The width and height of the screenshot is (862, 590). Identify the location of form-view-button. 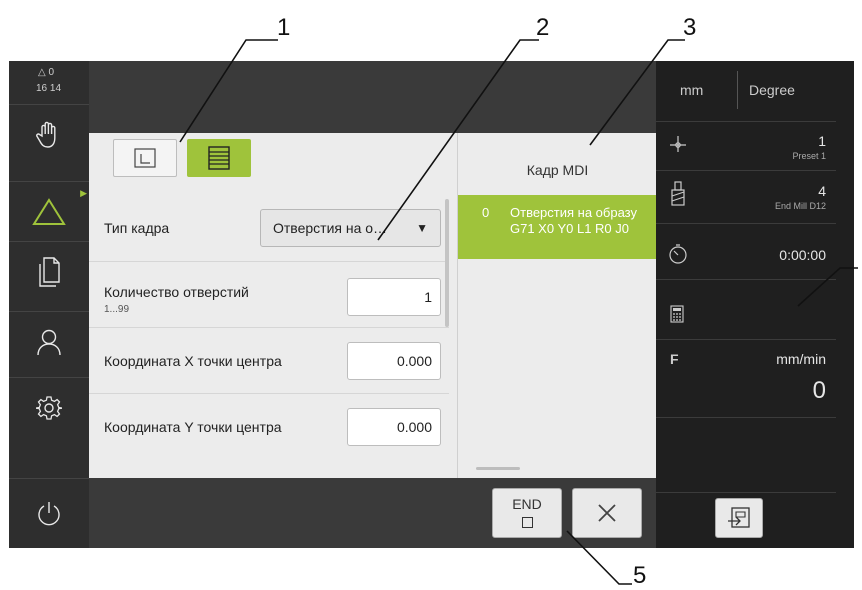
(219, 158).